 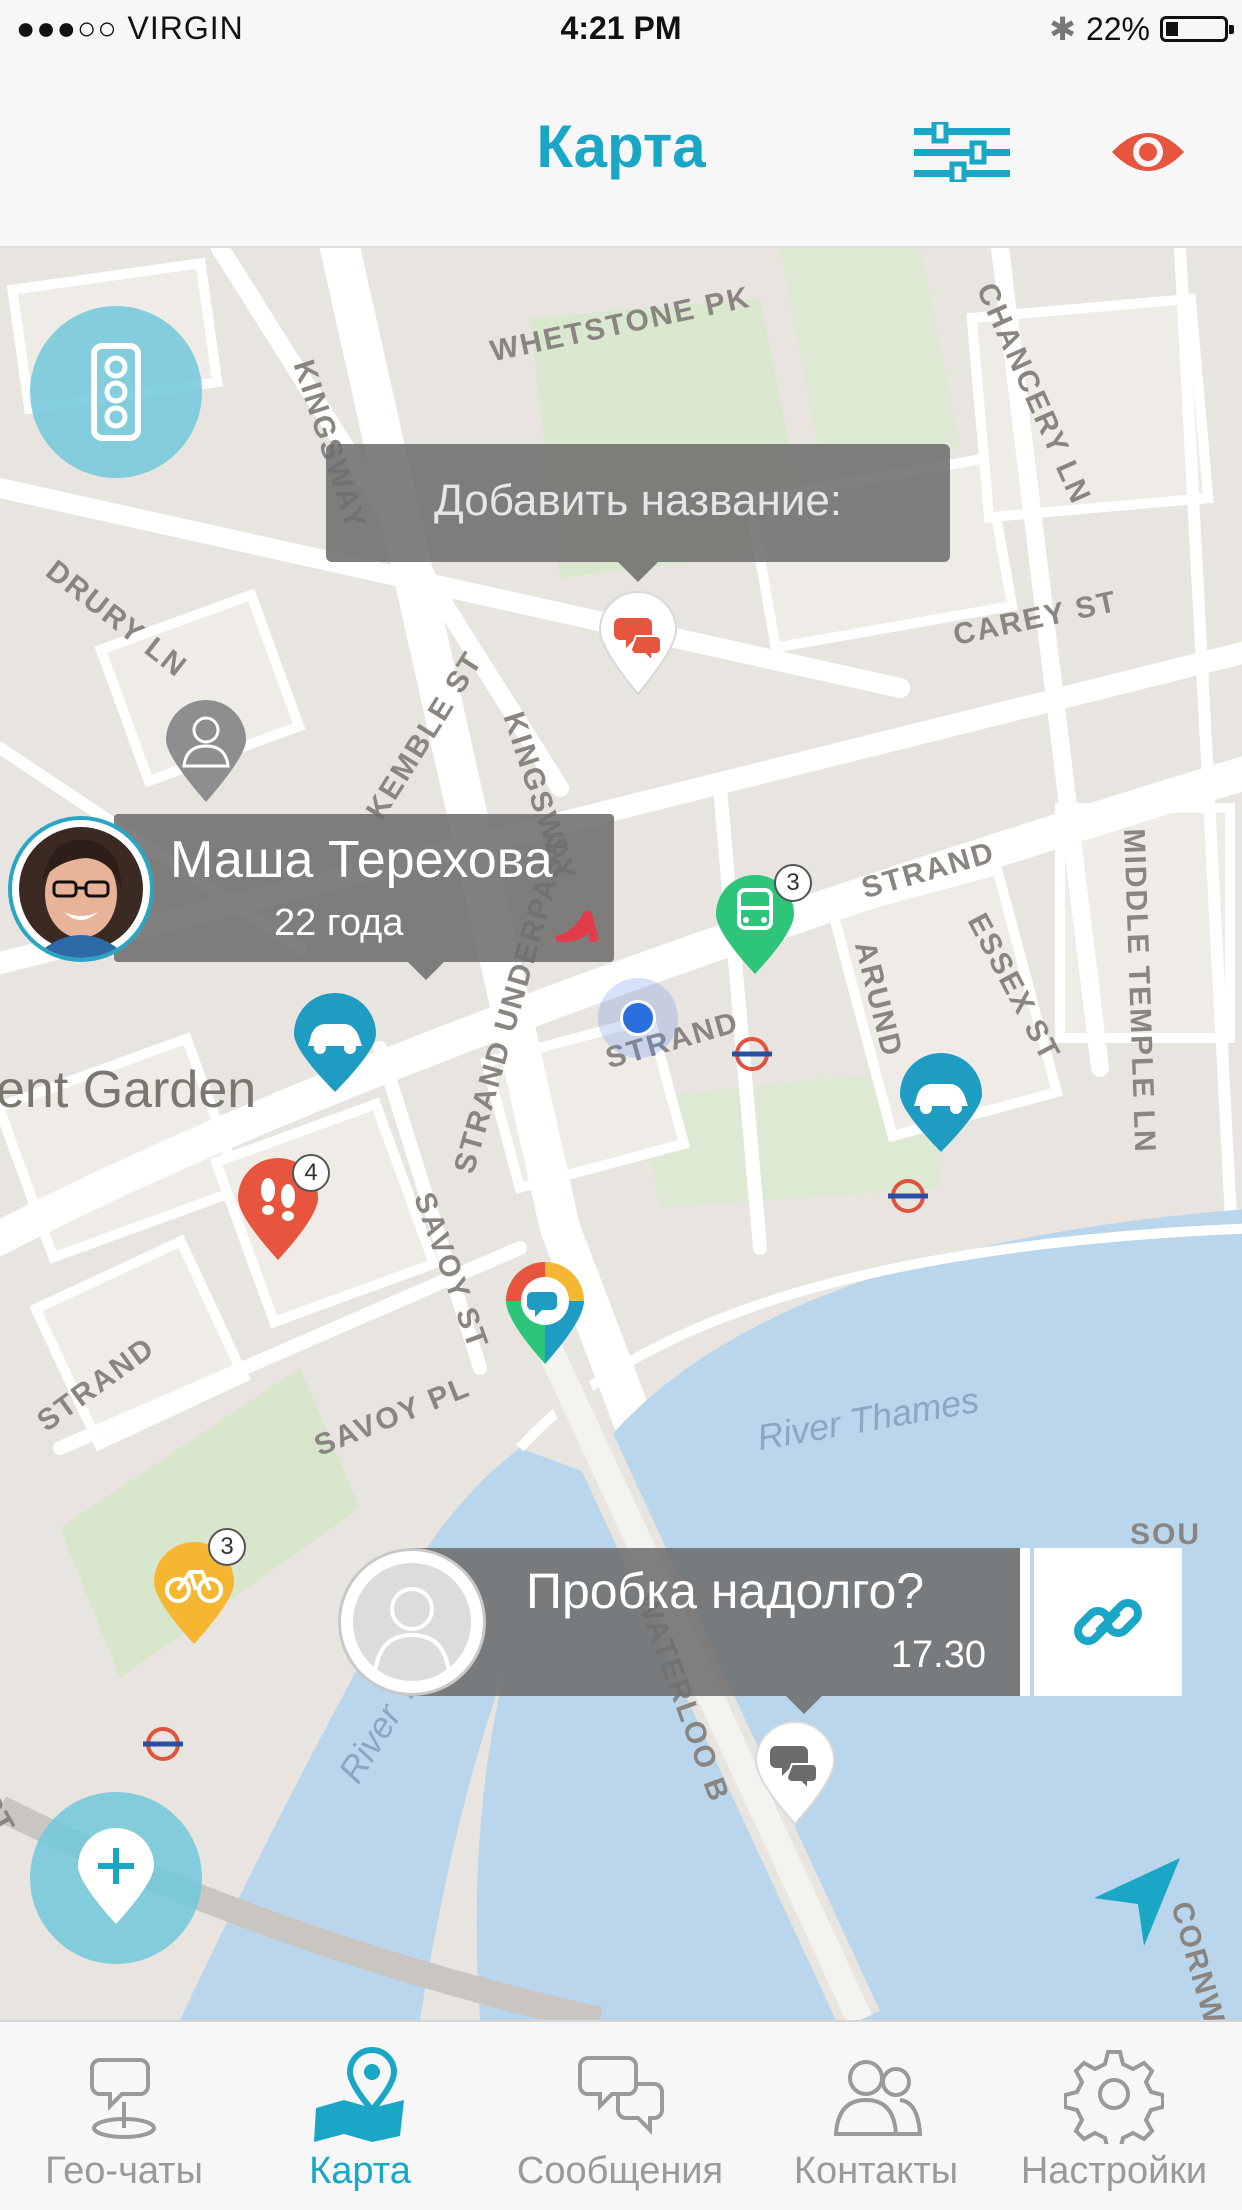 I want to click on navigation-bar: Карта, so click(x=621, y=154).